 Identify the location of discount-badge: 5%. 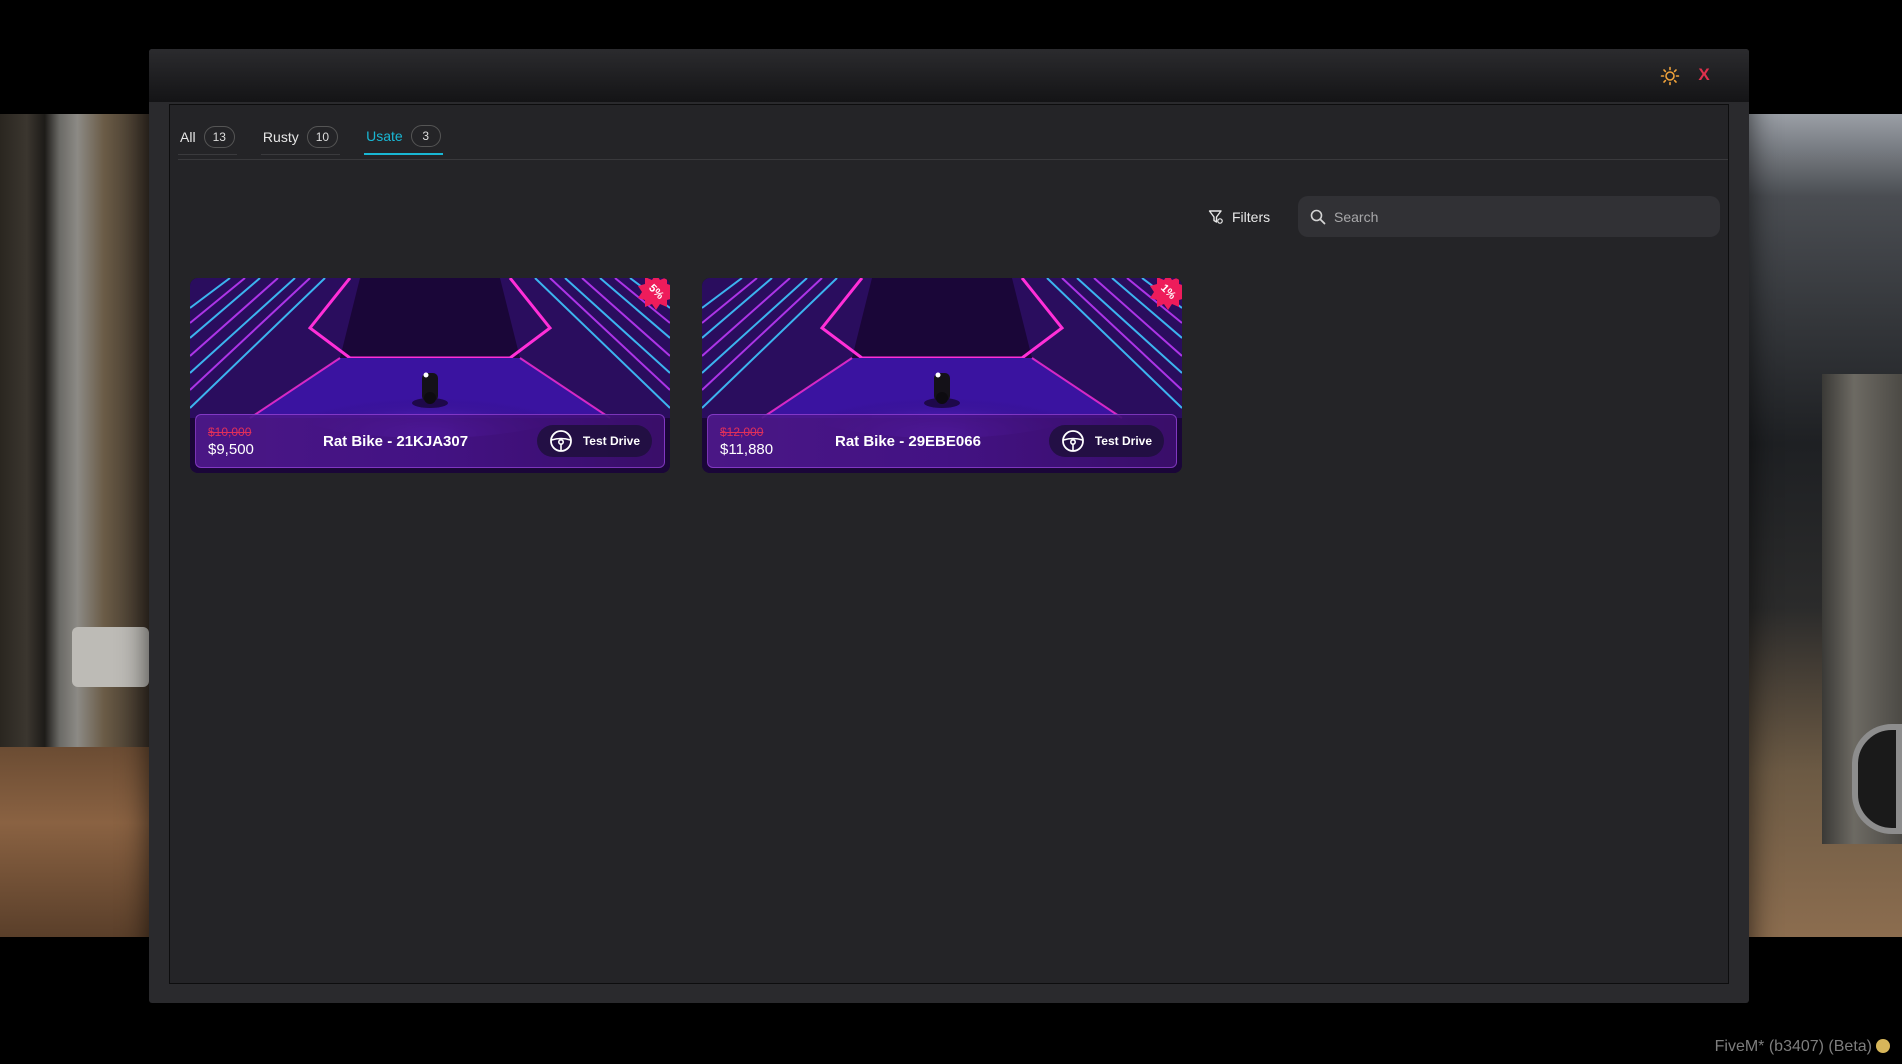
(653, 295).